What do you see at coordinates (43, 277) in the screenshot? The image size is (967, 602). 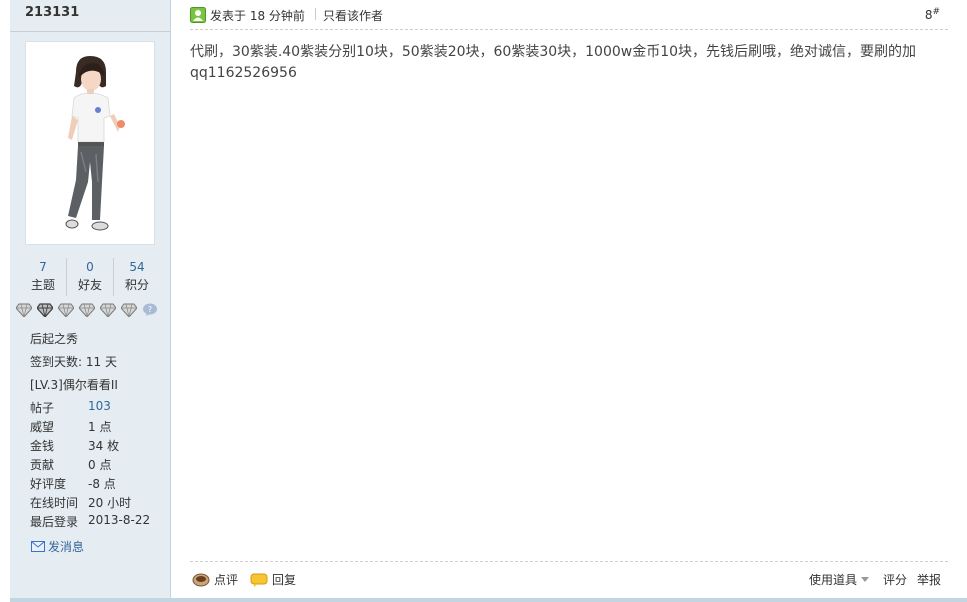 I see `stat-threads: 7 主题` at bounding box center [43, 277].